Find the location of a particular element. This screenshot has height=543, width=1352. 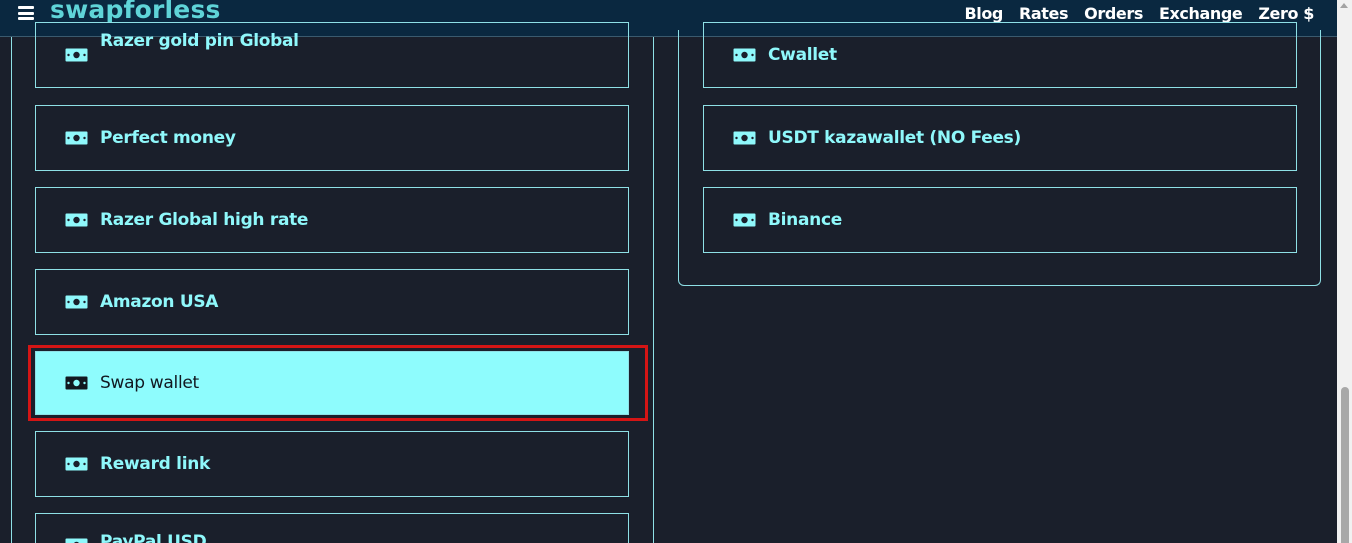

payment-option-label: Binance is located at coordinates (805, 220).